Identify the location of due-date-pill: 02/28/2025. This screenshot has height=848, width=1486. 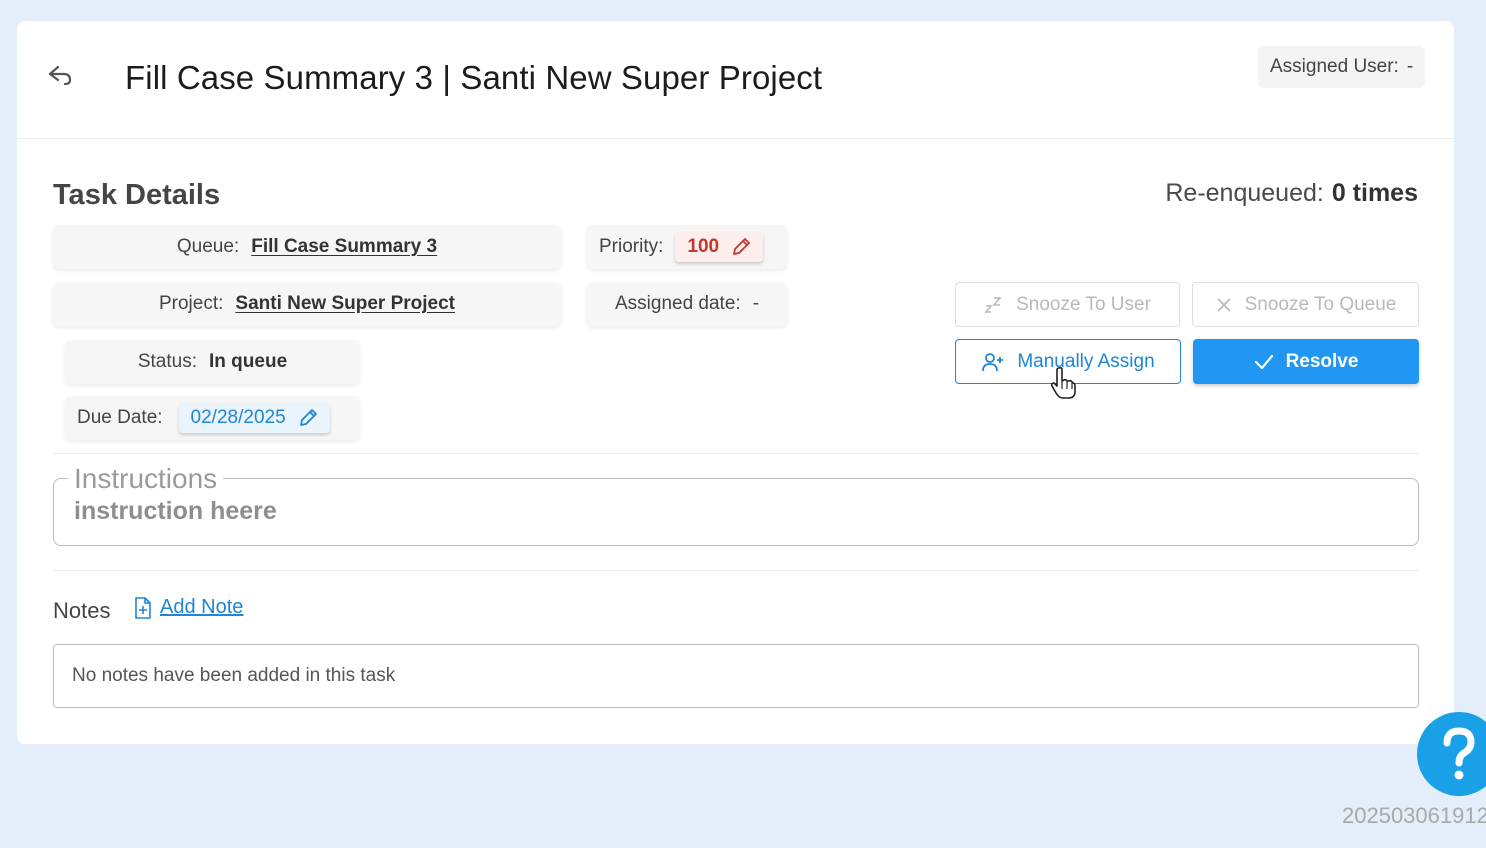
(254, 418).